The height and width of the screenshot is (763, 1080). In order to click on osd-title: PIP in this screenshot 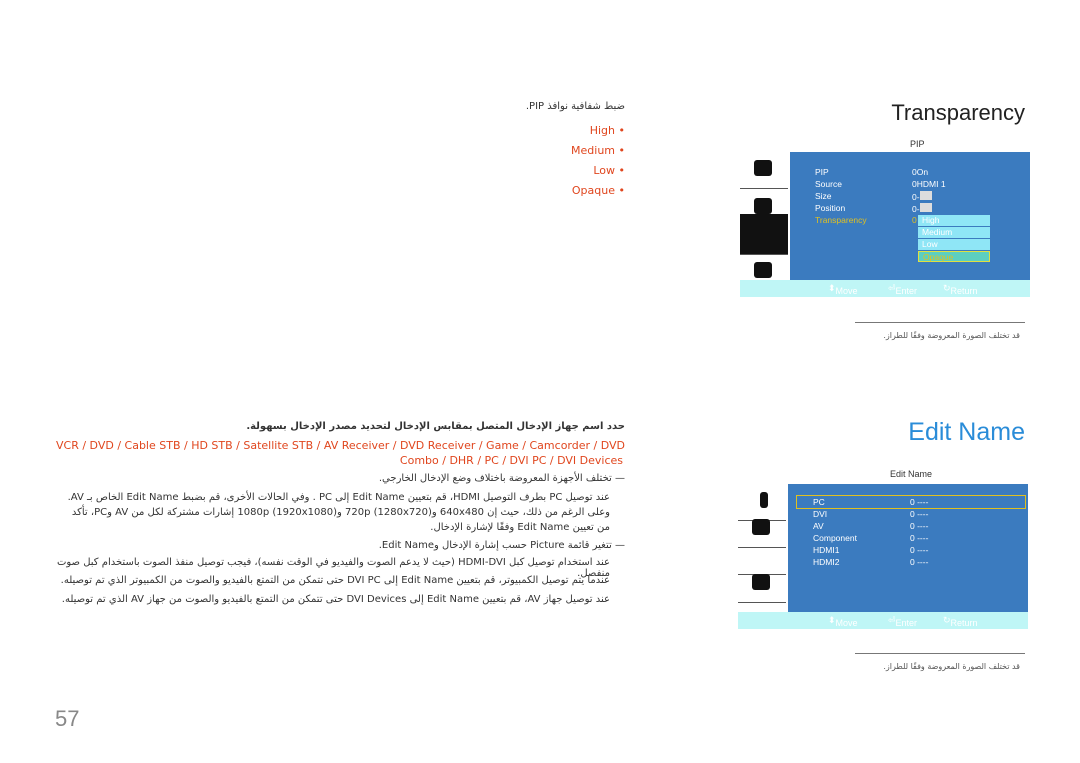, I will do `click(917, 144)`.